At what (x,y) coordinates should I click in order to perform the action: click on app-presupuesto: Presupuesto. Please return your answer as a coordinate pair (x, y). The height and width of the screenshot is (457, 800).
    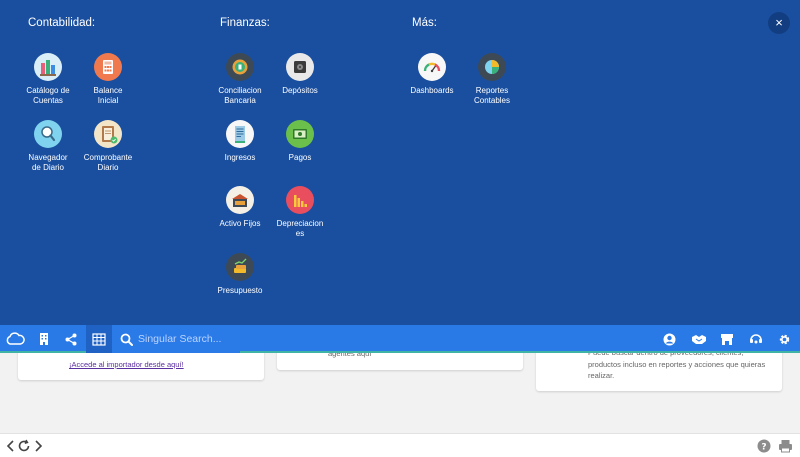
    Looking at the image, I should click on (240, 274).